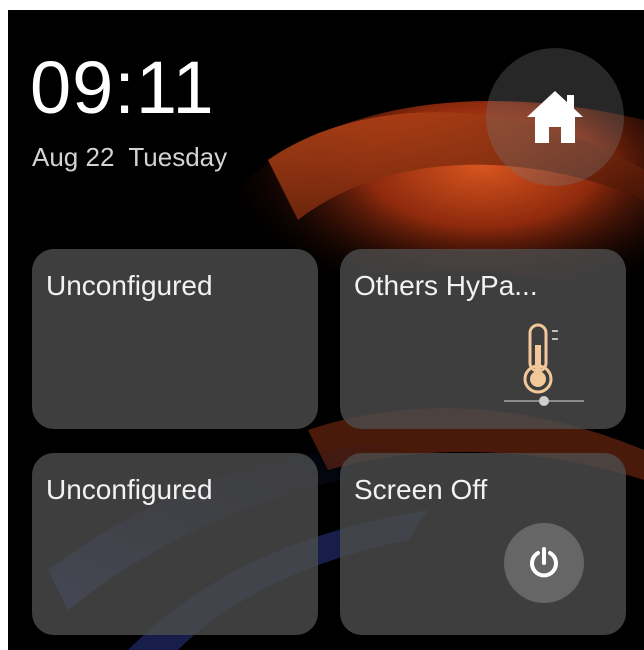 The image size is (644, 650). I want to click on power-icon, so click(544, 562).